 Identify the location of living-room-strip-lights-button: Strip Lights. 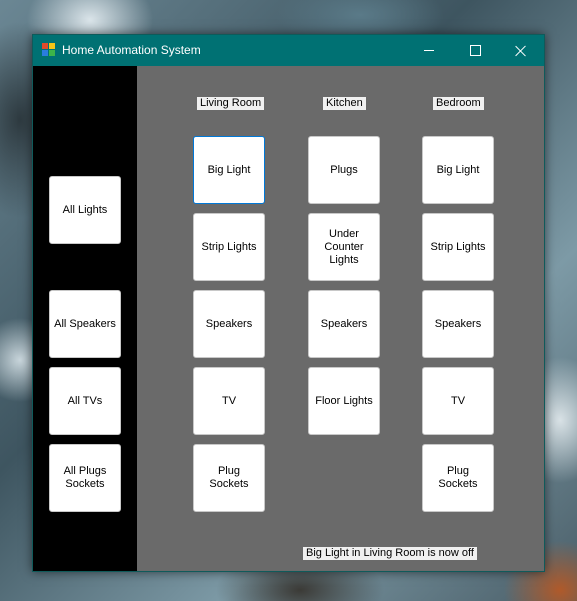
(229, 247).